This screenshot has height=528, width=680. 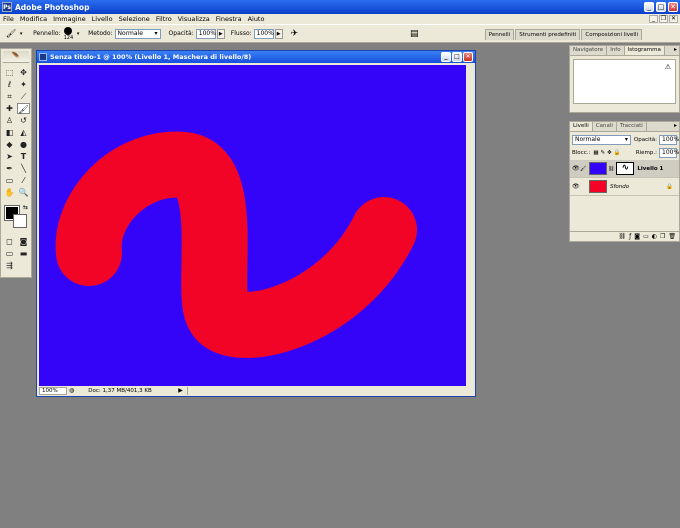 What do you see at coordinates (632, 126) in the screenshot?
I see `tab-tracciati: Tracciati` at bounding box center [632, 126].